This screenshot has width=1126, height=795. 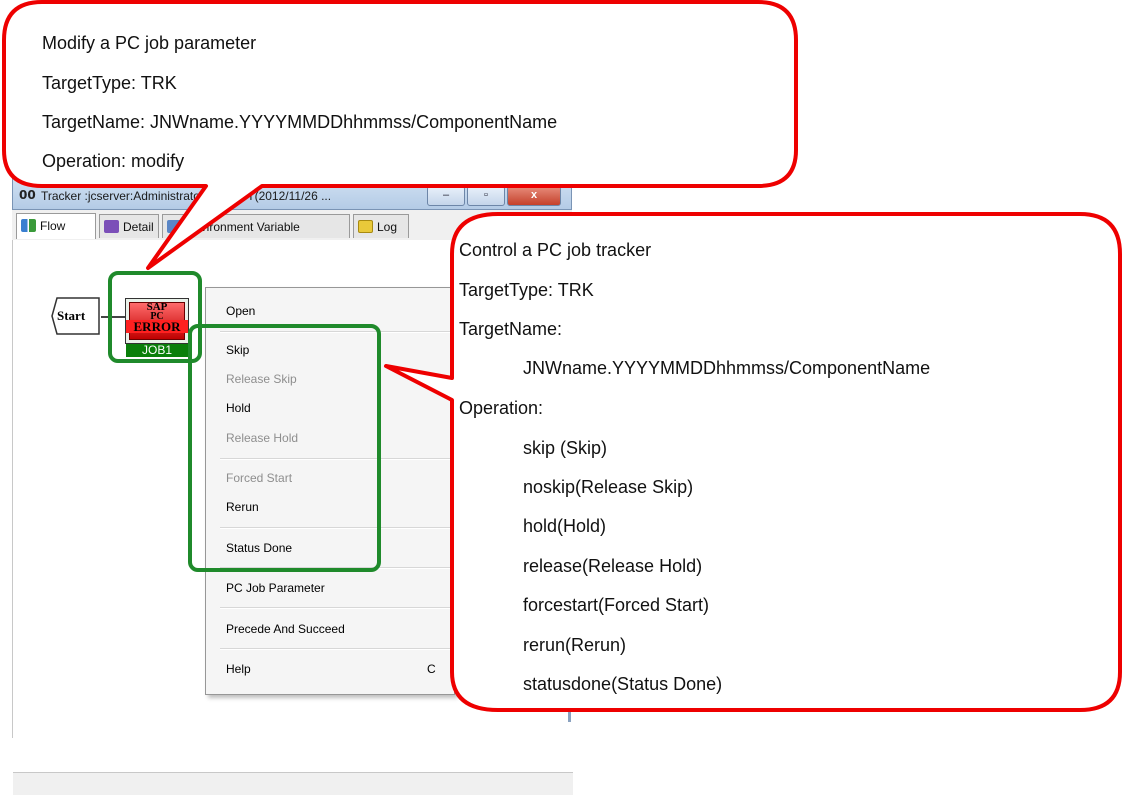 What do you see at coordinates (526, 290) in the screenshot?
I see `tracker-callout-target-type: TargetType: TRK` at bounding box center [526, 290].